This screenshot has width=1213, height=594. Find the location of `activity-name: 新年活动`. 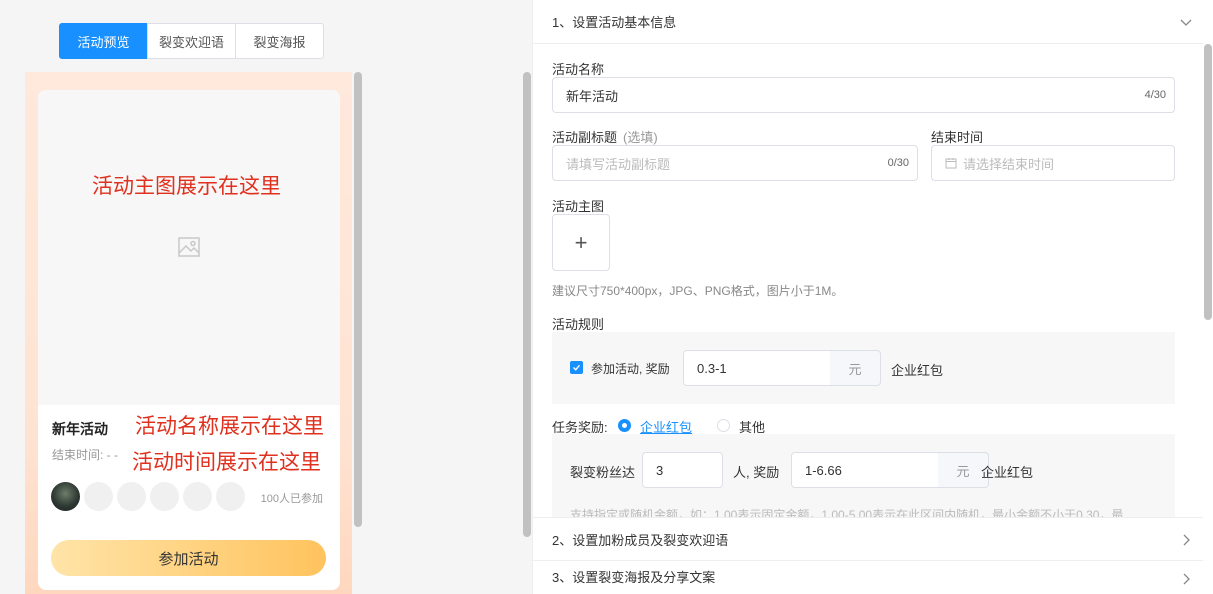

activity-name: 新年活动 is located at coordinates (80, 429).